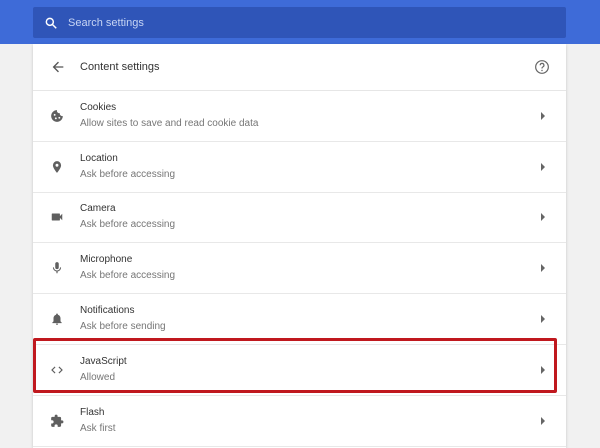  I want to click on row-name: Location, so click(99, 158).